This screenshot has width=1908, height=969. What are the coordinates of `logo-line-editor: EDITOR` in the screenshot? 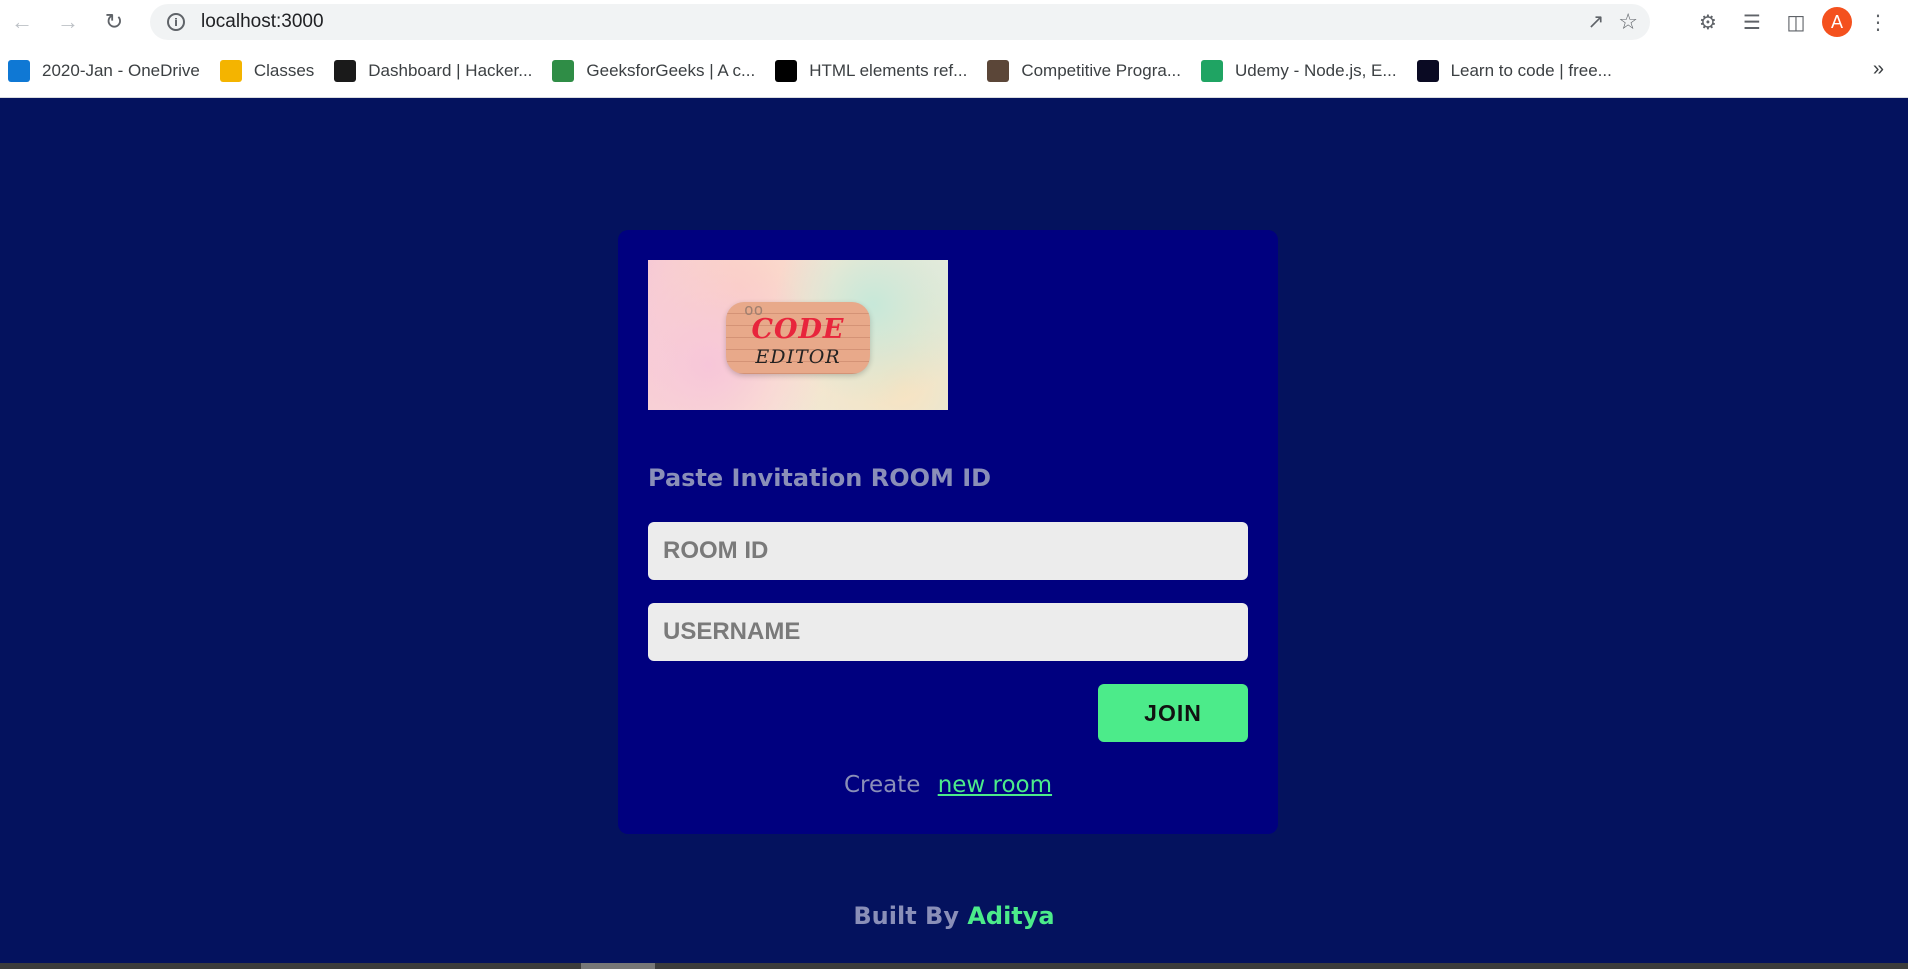 It's located at (798, 357).